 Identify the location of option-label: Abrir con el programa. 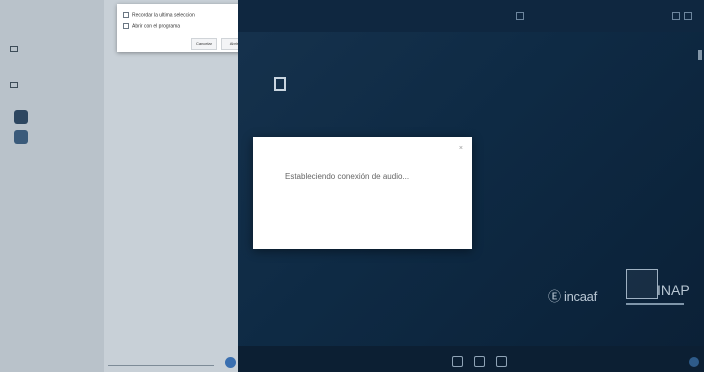
(156, 26).